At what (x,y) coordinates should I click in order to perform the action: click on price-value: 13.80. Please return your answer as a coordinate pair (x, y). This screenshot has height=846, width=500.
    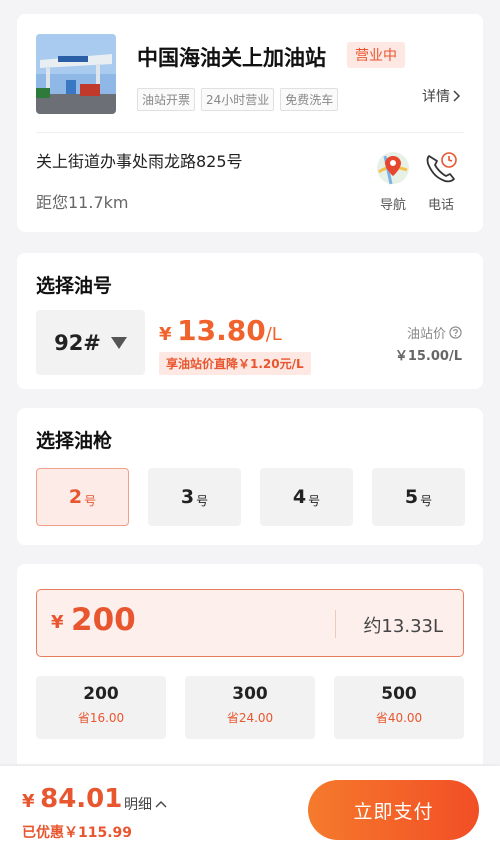
    Looking at the image, I should click on (221, 330).